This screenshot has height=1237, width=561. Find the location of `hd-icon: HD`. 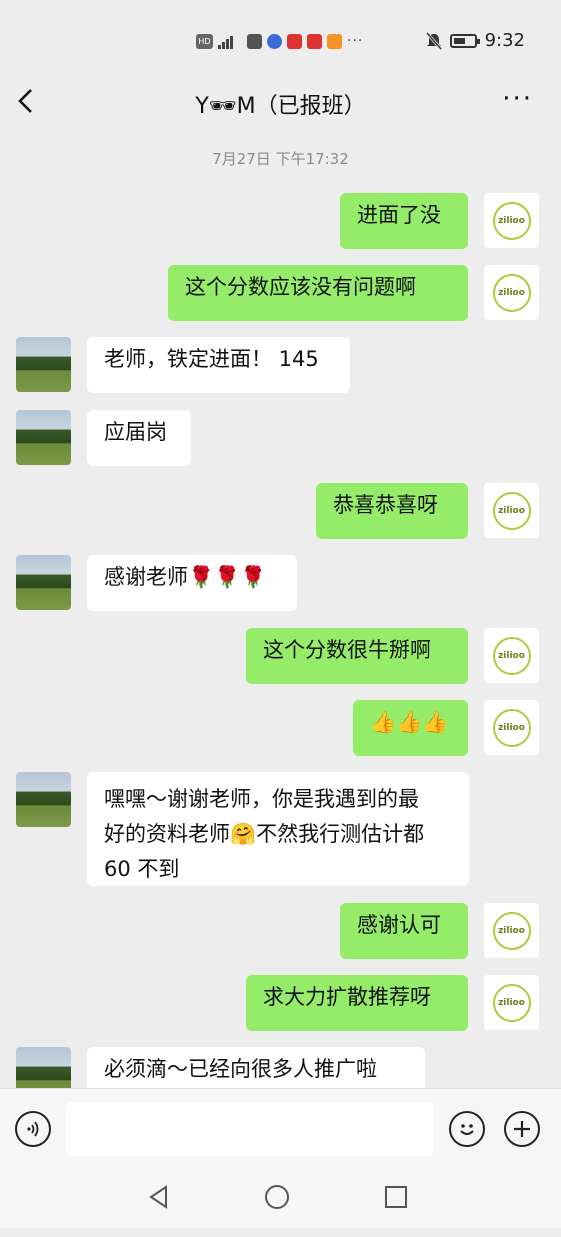

hd-icon: HD is located at coordinates (204, 41).